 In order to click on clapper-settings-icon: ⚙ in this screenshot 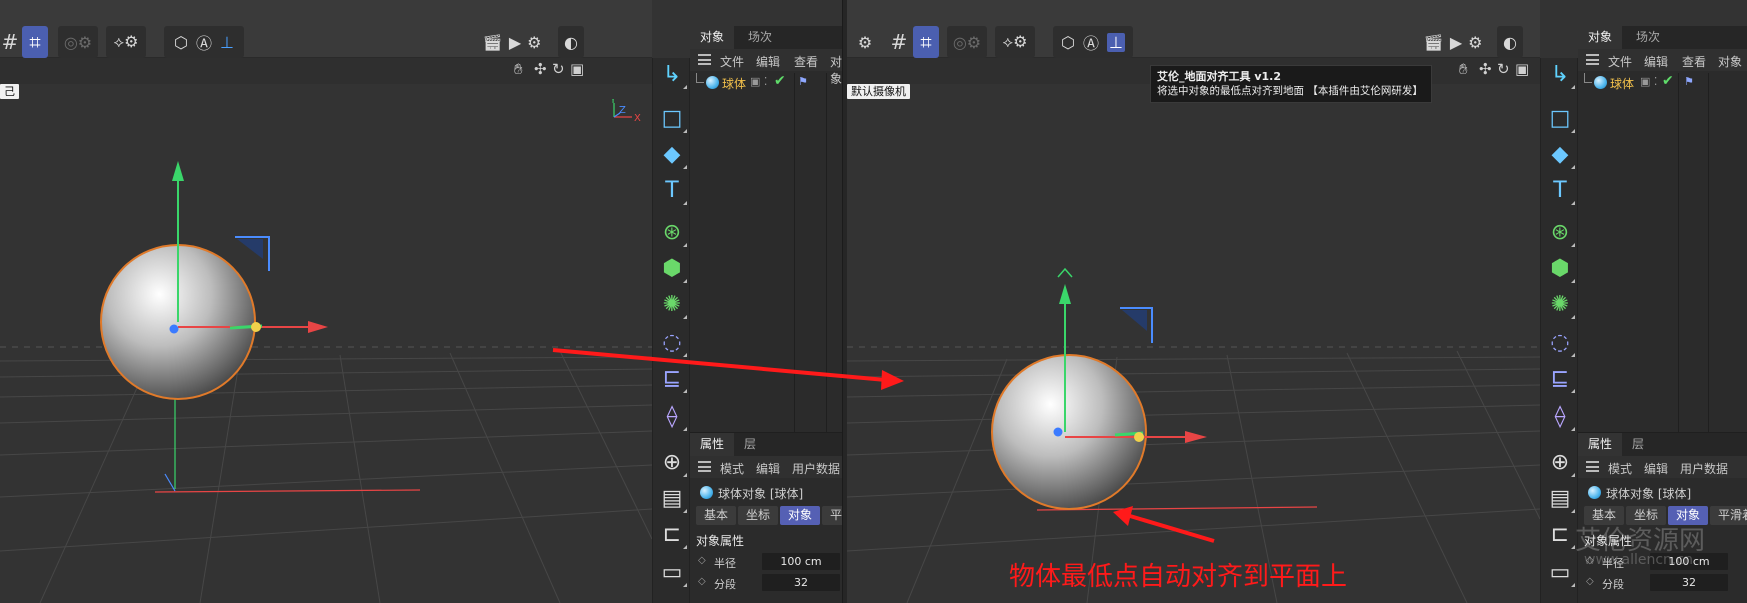, I will do `click(1475, 42)`.